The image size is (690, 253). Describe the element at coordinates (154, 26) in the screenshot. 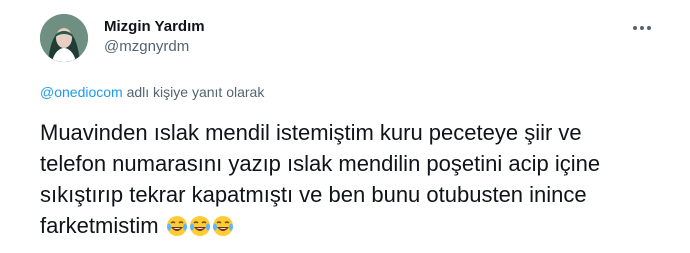

I see `author-display-name: Mizgin Yardım` at that location.